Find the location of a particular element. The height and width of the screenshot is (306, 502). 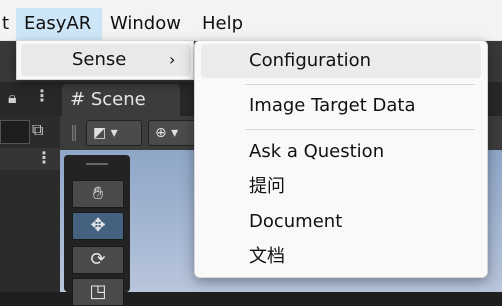

tab-scene: # Scene is located at coordinates (121, 100).